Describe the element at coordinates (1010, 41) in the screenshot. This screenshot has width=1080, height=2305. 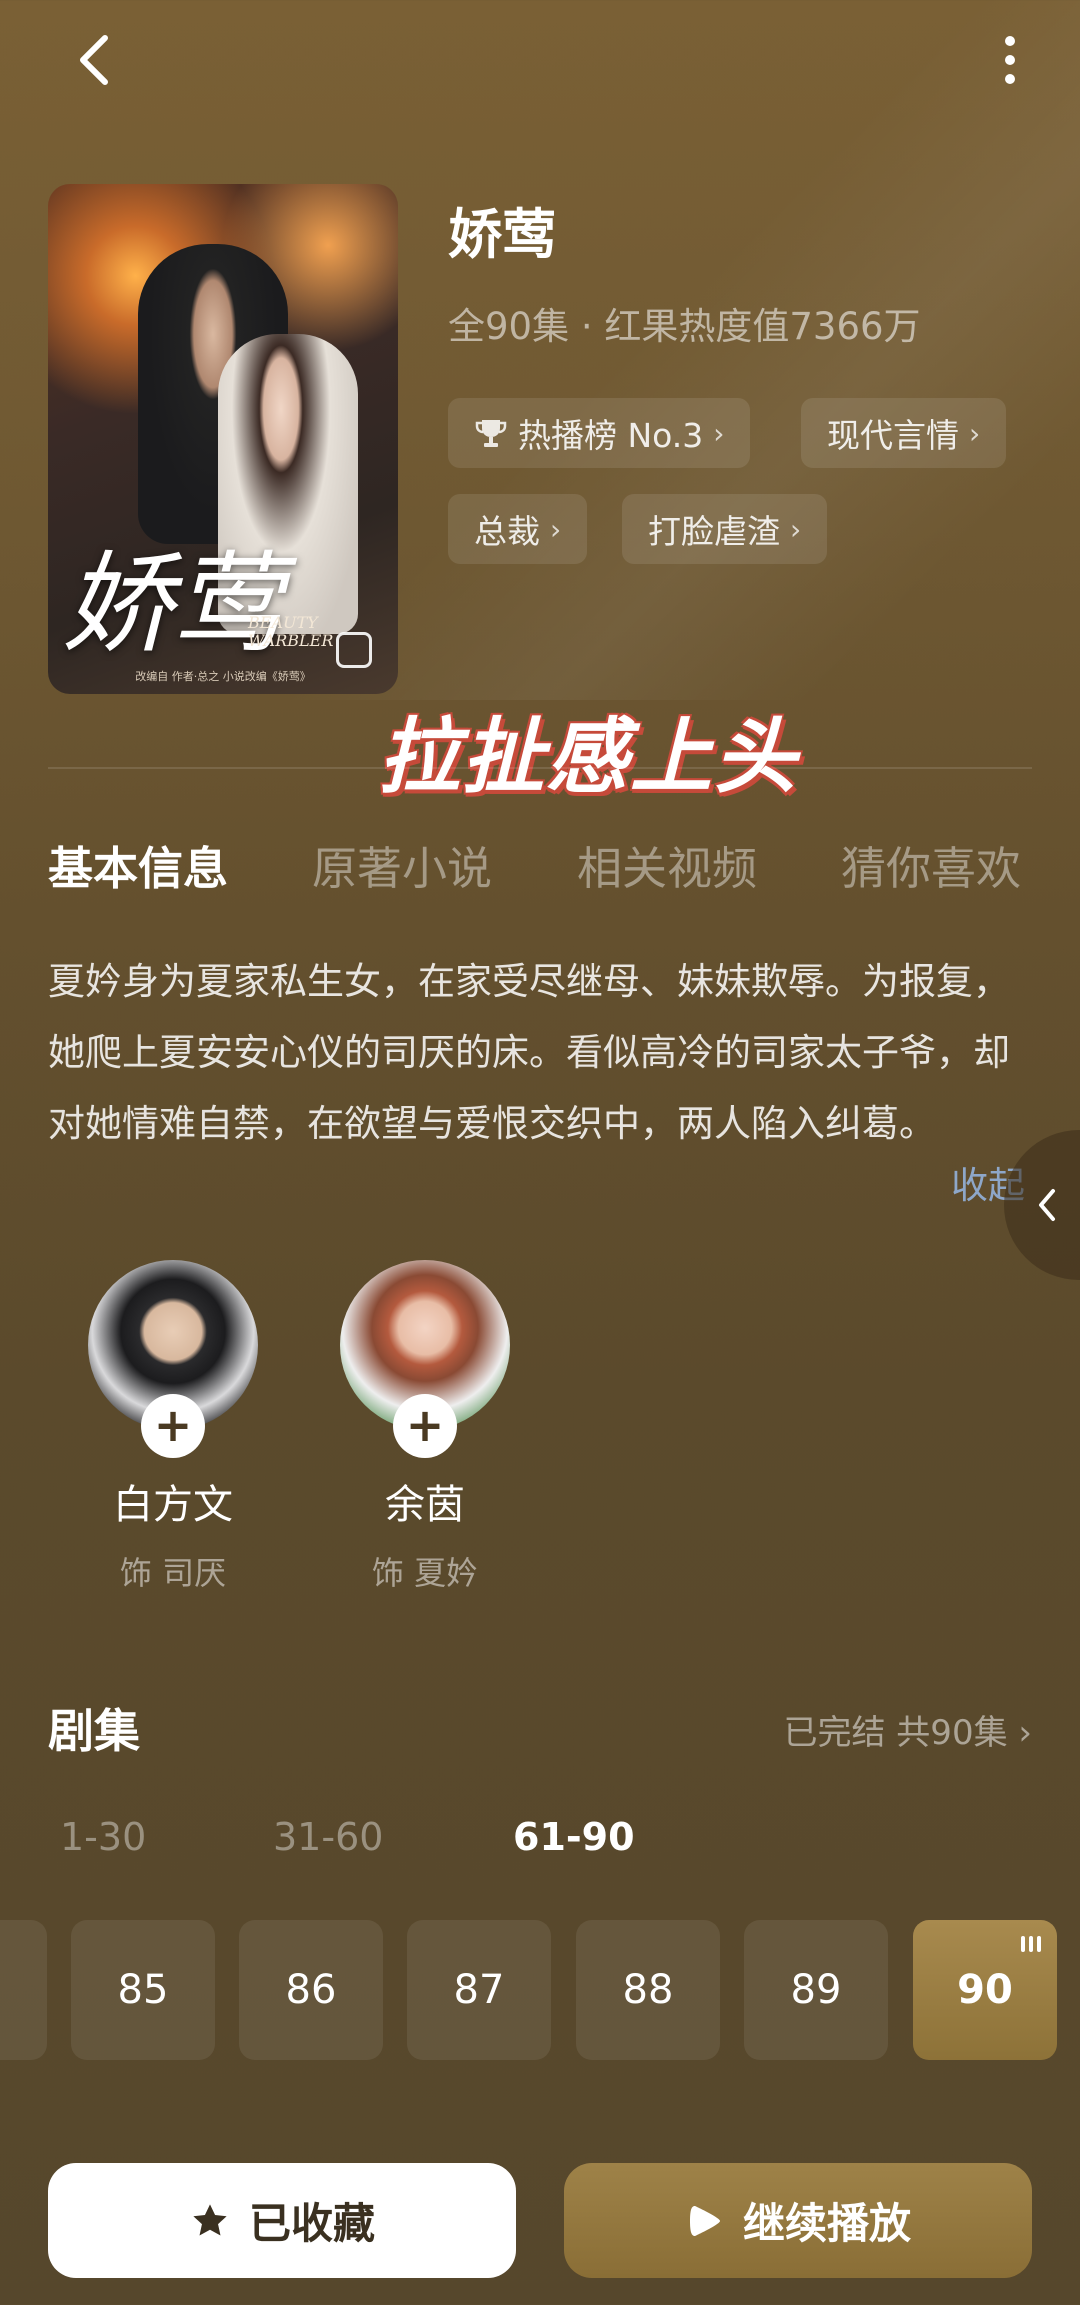
I see `more-vertical-icon` at that location.